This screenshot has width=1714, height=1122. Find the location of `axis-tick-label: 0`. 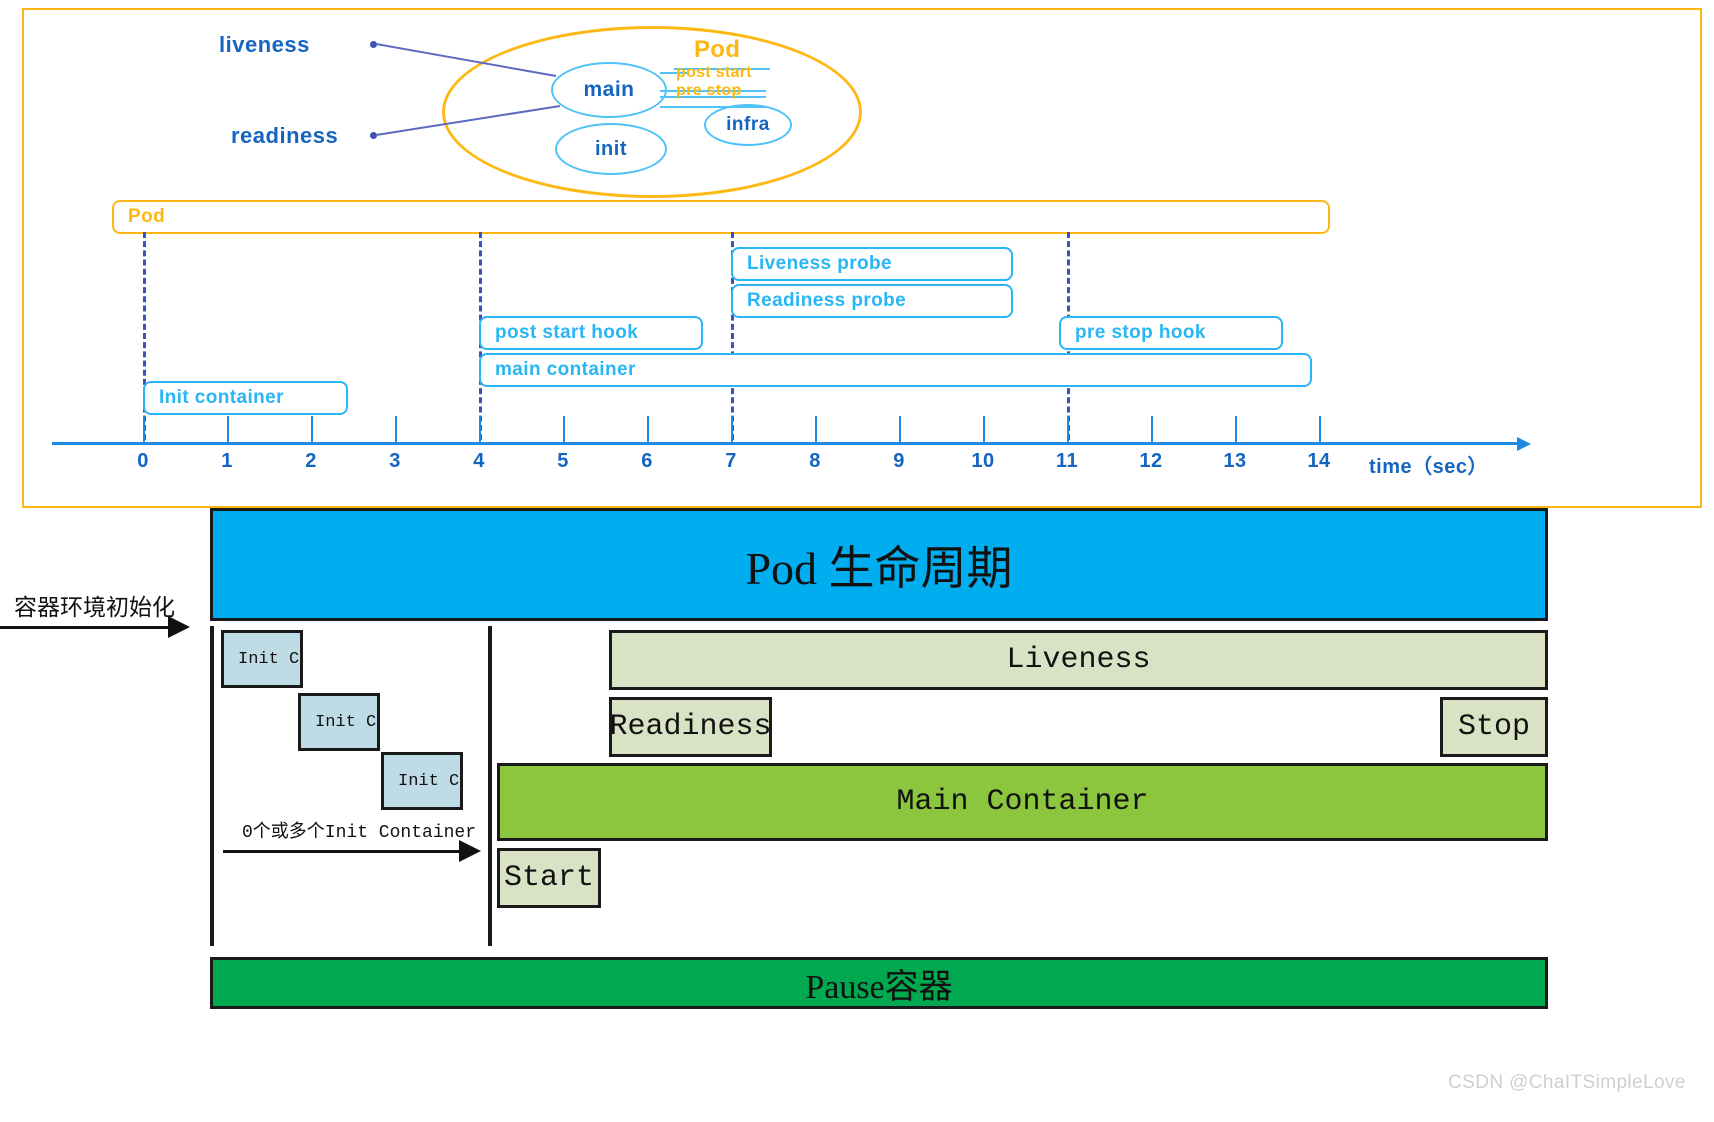

axis-tick-label: 0 is located at coordinates (143, 461).